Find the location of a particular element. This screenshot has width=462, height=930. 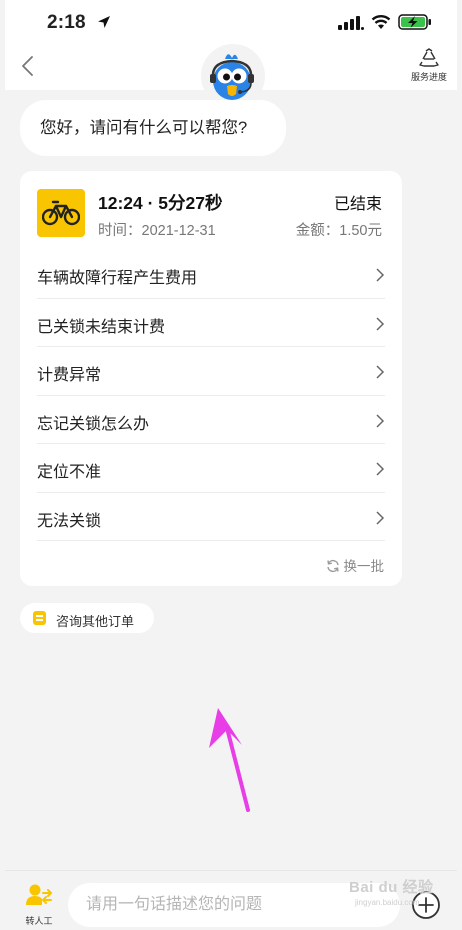

faq-item-label: 忘记关锁怎么办 is located at coordinates (93, 424).